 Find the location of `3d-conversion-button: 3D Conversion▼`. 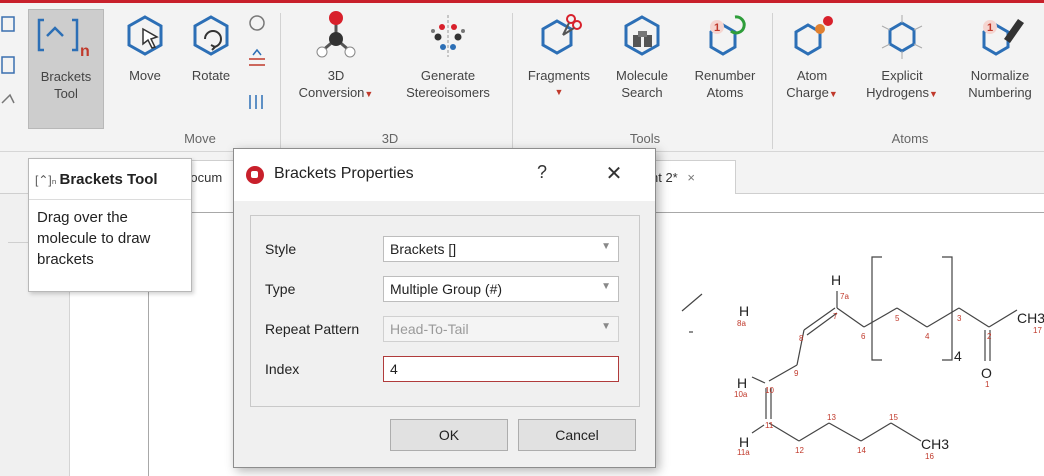

3d-conversion-button: 3D Conversion▼ is located at coordinates (336, 69).